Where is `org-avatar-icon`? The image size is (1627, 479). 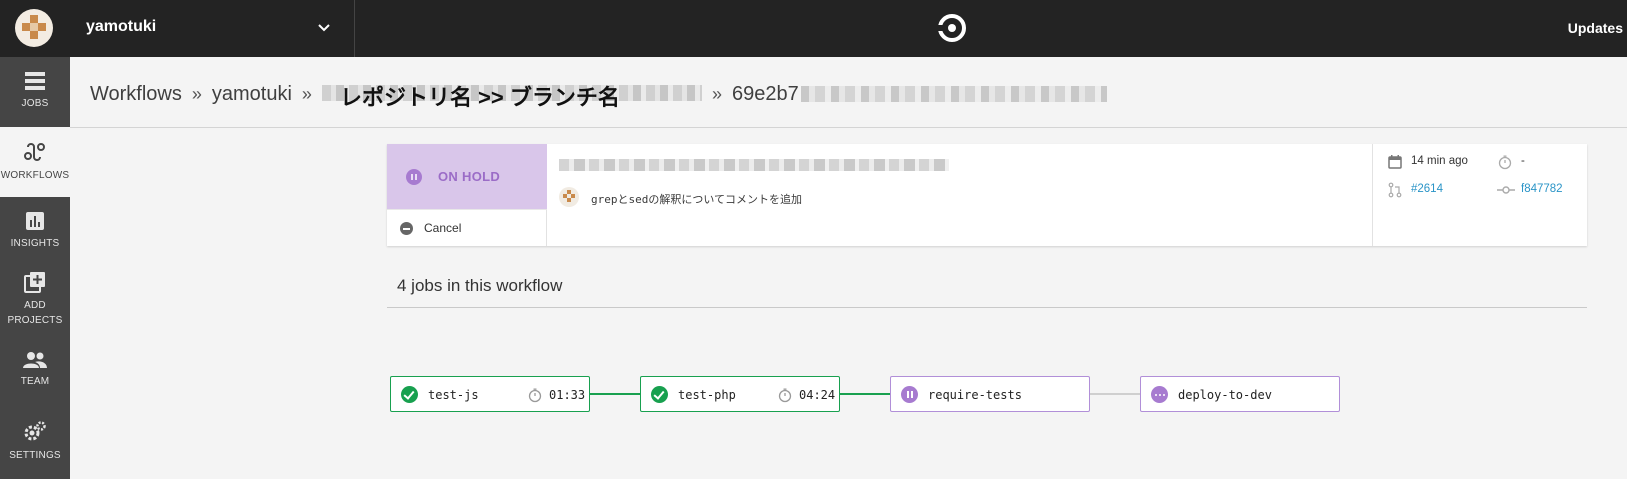
org-avatar-icon is located at coordinates (34, 27).